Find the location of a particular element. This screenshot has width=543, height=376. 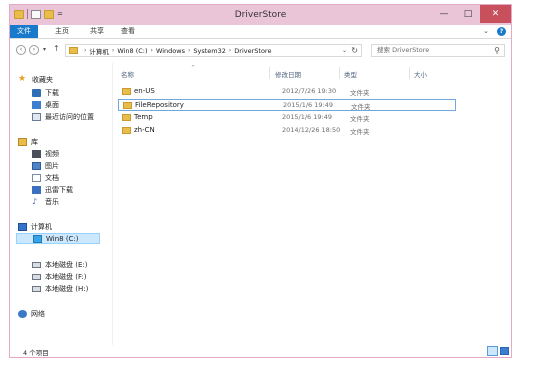

back-button: ‹ is located at coordinates (21, 50).